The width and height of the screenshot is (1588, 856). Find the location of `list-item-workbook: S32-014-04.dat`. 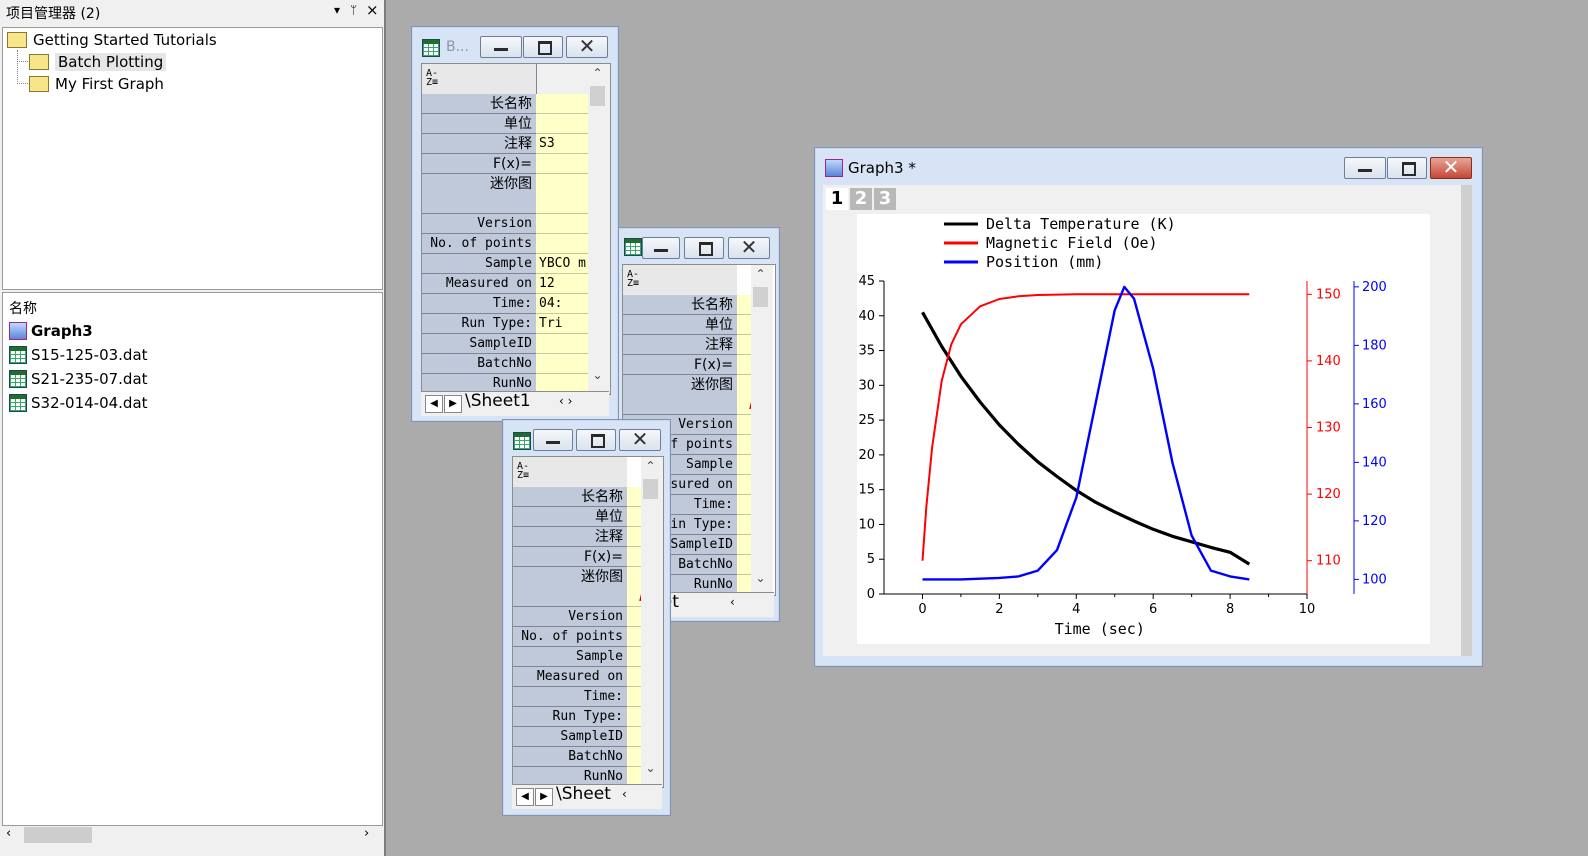

list-item-workbook: S32-014-04.dat is located at coordinates (78, 403).